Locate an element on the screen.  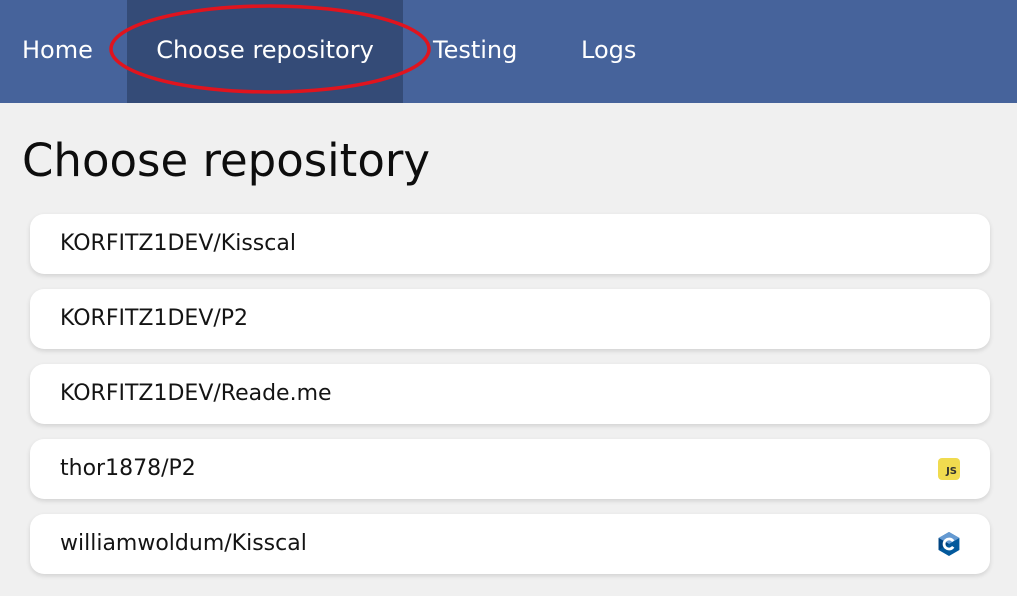
repository-name: KORFITZ1DEV/Reade.me is located at coordinates (196, 393).